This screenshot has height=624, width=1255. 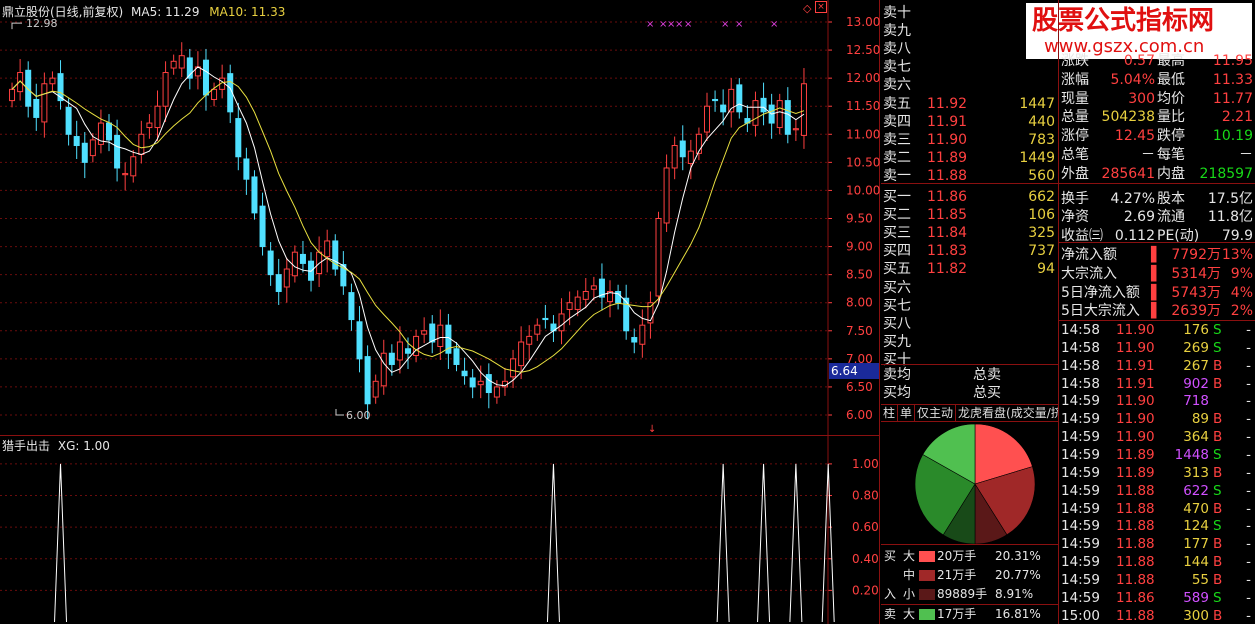 What do you see at coordinates (907, 413) in the screenshot?
I see `view-tab: 单` at bounding box center [907, 413].